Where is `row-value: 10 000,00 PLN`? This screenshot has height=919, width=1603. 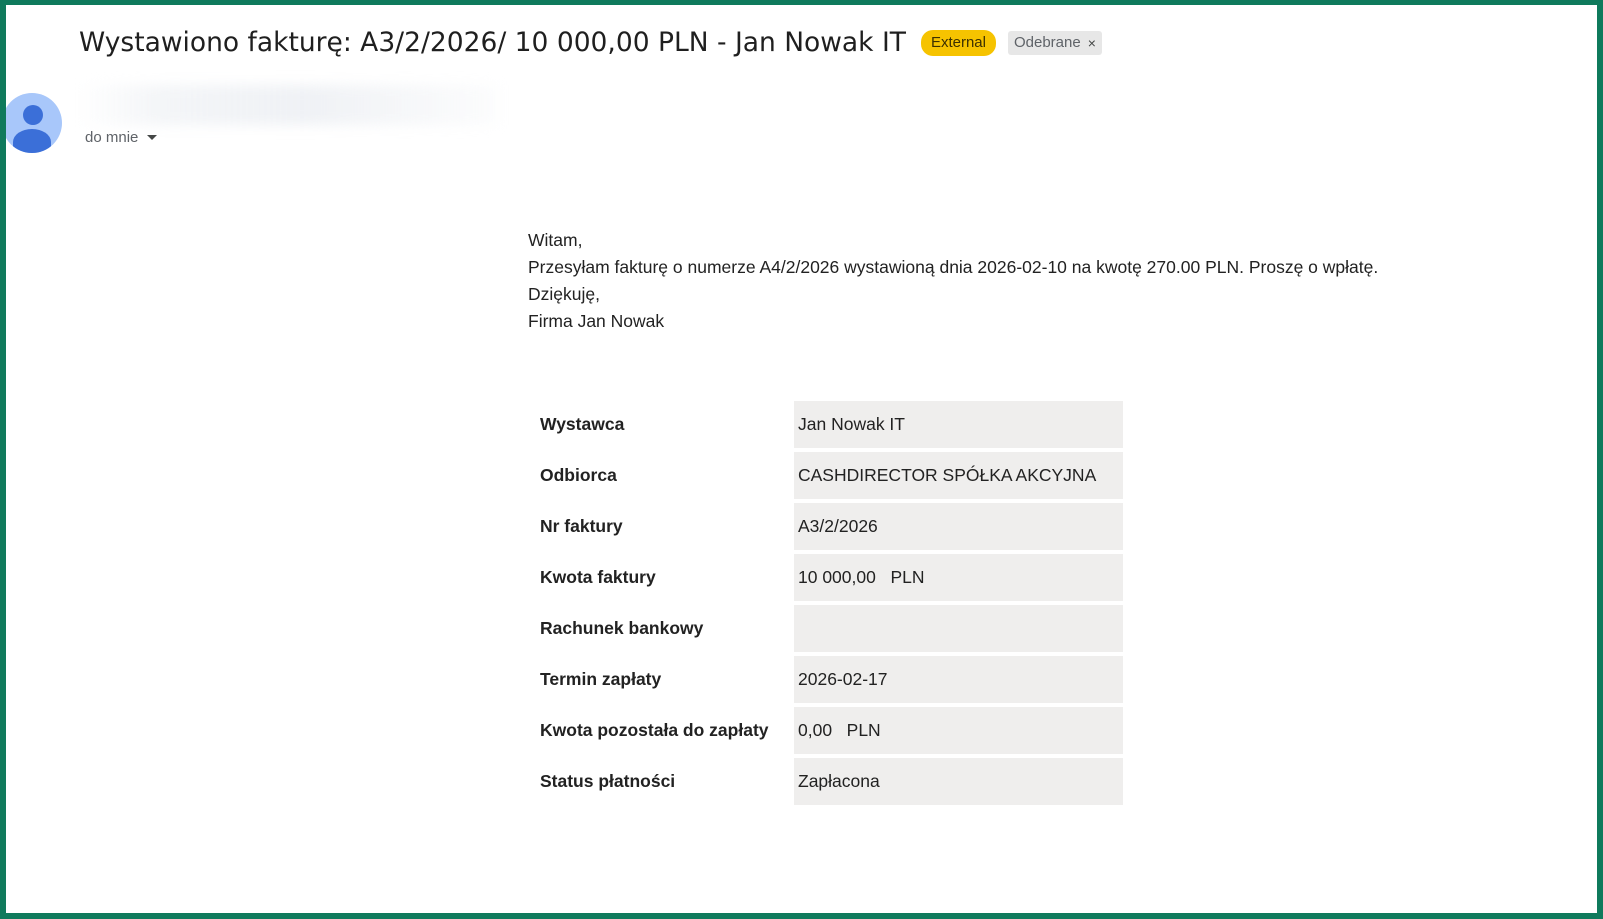 row-value: 10 000,00 PLN is located at coordinates (958, 577).